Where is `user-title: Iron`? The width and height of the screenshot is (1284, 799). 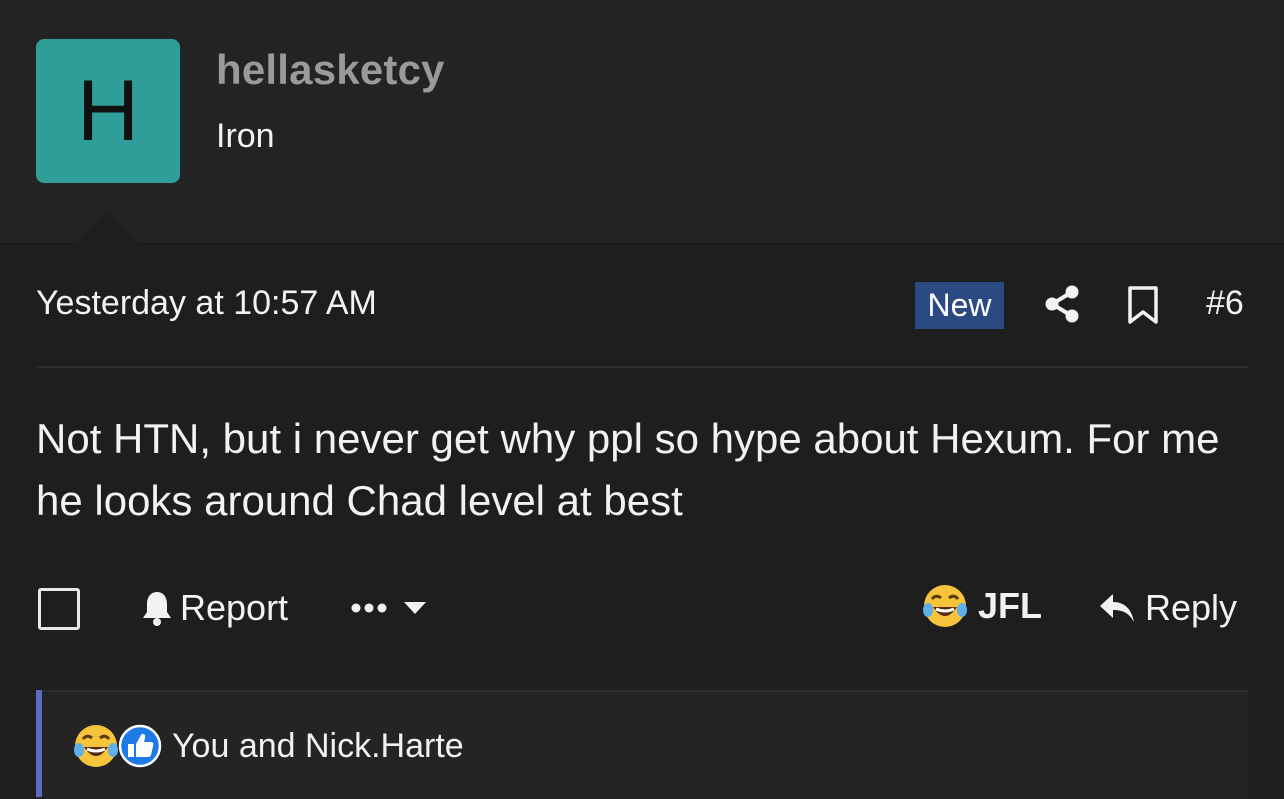 user-title: Iron is located at coordinates (245, 136).